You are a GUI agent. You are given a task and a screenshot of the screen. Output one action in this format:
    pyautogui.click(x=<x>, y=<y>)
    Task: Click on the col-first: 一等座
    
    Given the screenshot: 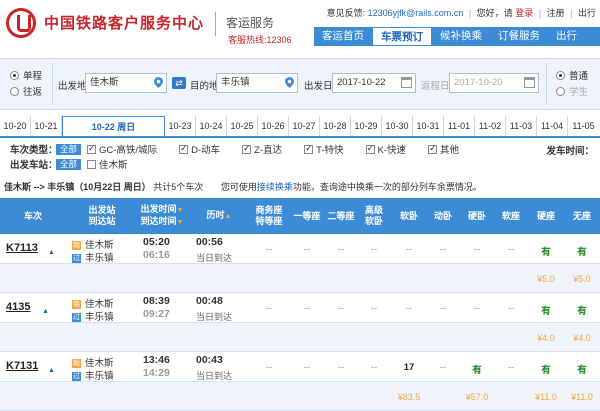 What is the action you would take?
    pyautogui.click(x=307, y=215)
    